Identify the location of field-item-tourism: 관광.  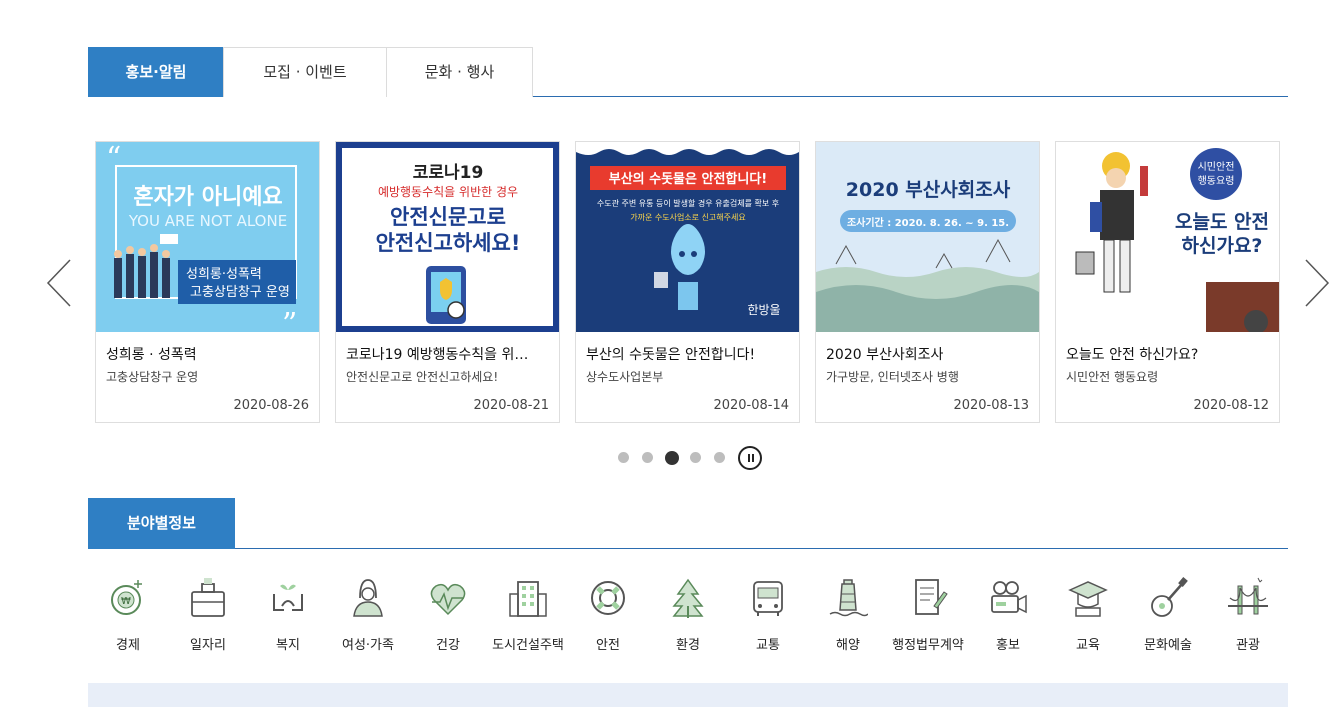
(1248, 615).